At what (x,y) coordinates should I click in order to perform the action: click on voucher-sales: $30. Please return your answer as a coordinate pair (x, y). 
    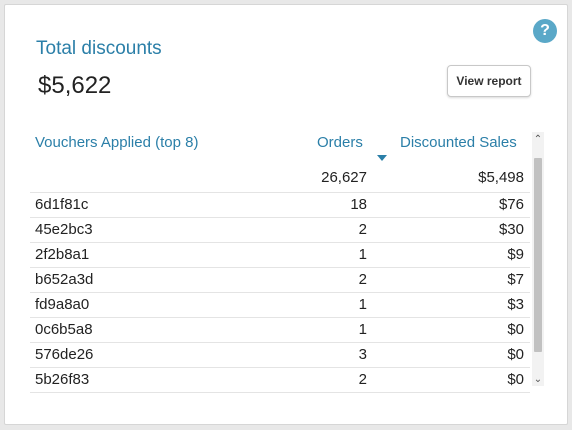
    Looking at the image, I should click on (511, 229).